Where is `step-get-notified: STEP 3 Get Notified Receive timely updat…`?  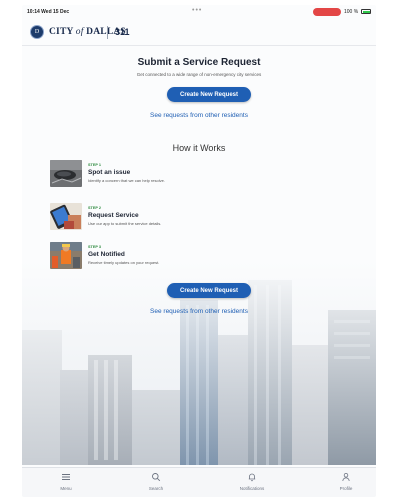 step-get-notified: STEP 3 Get Notified Receive timely updat… is located at coordinates (200, 257).